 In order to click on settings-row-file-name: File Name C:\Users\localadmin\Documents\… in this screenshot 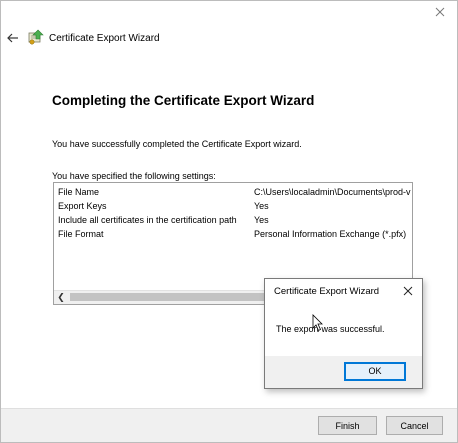, I will do `click(235, 193)`.